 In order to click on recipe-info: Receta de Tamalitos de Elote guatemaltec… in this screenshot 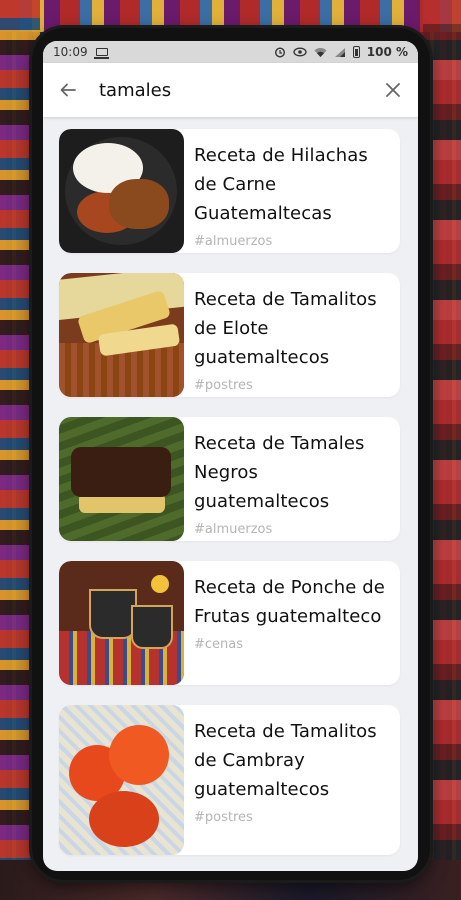, I will do `click(292, 333)`.